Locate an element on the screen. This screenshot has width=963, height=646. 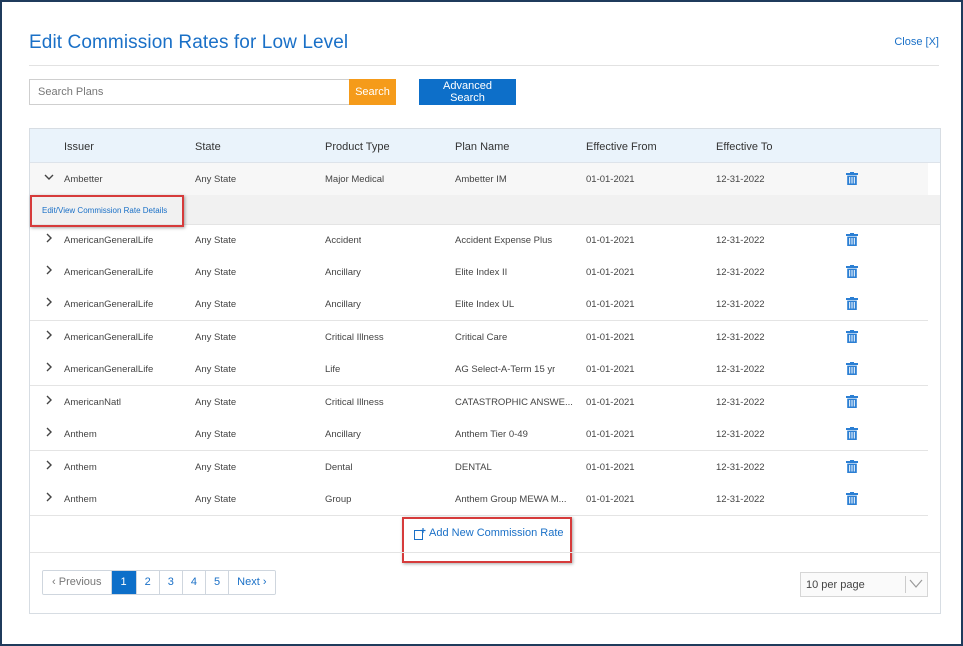
next-label: Next is located at coordinates (248, 582).